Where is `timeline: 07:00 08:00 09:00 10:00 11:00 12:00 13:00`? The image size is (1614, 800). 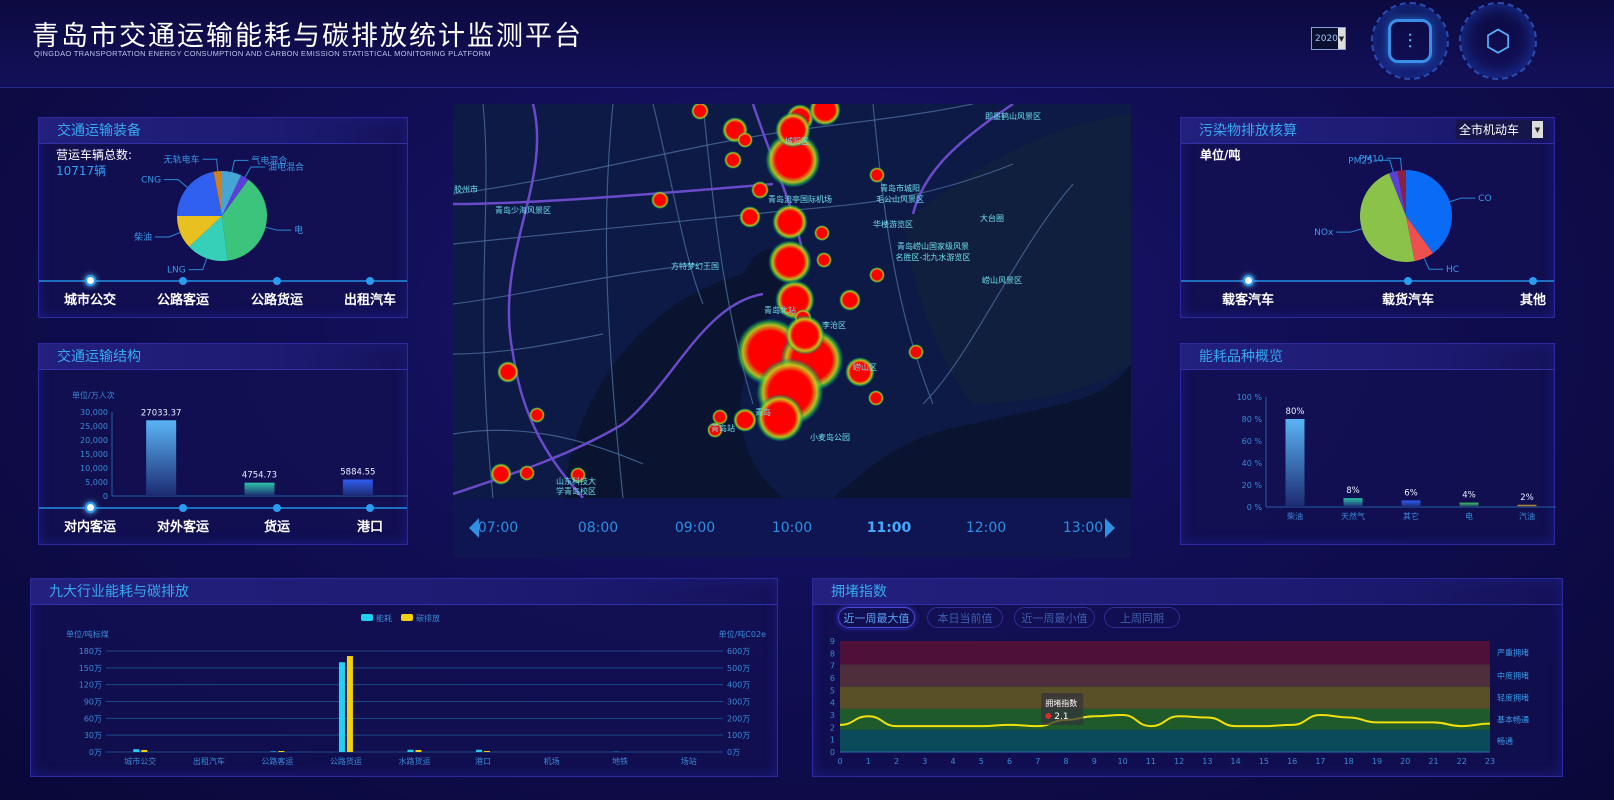
timeline: 07:00 08:00 09:00 10:00 11:00 12:00 13:00 is located at coordinates (792, 527).